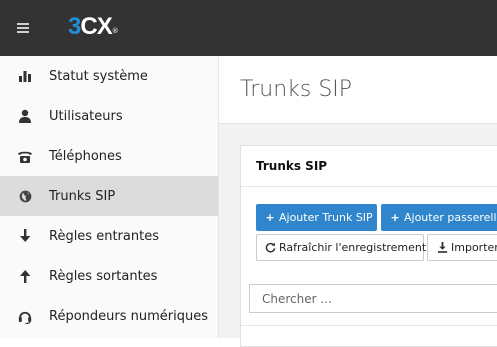 The image size is (497, 347). I want to click on sidebar-item-repondeurs-numeriques: Répondeurs numériques, so click(109, 316).